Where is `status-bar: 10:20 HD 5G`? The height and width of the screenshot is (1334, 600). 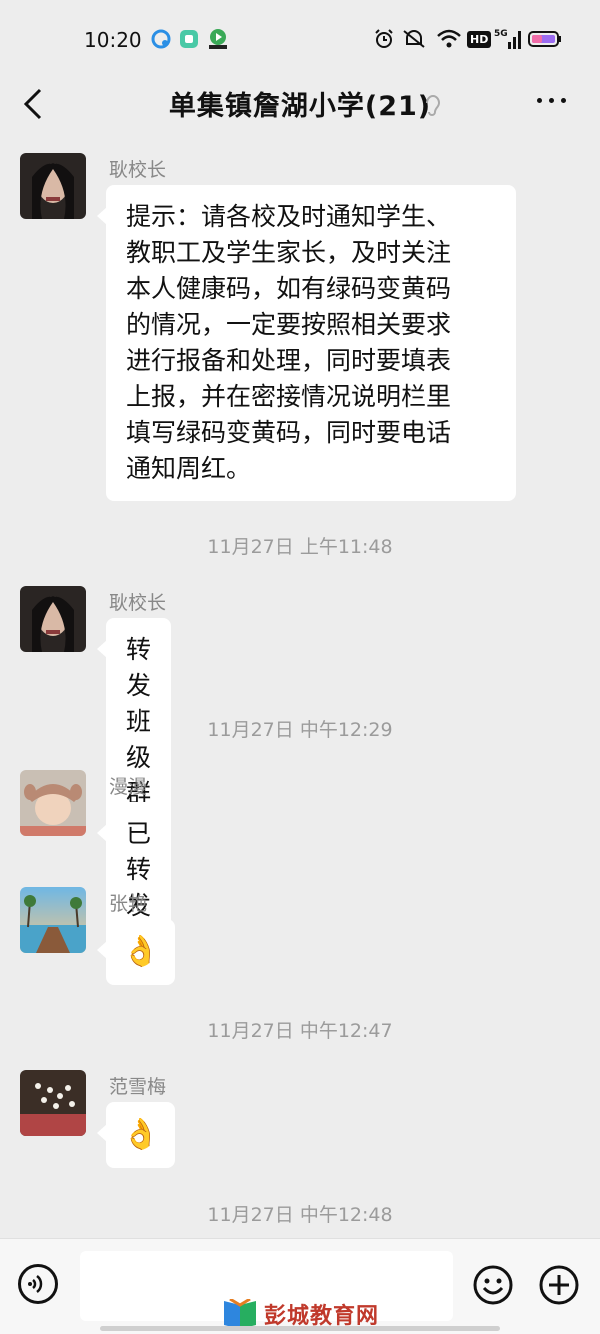
status-bar: 10:20 HD 5G is located at coordinates (300, 40).